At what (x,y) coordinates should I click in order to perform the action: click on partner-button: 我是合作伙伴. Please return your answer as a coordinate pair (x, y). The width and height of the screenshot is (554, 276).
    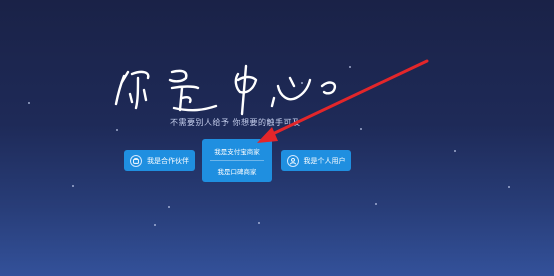
    Looking at the image, I should click on (159, 160).